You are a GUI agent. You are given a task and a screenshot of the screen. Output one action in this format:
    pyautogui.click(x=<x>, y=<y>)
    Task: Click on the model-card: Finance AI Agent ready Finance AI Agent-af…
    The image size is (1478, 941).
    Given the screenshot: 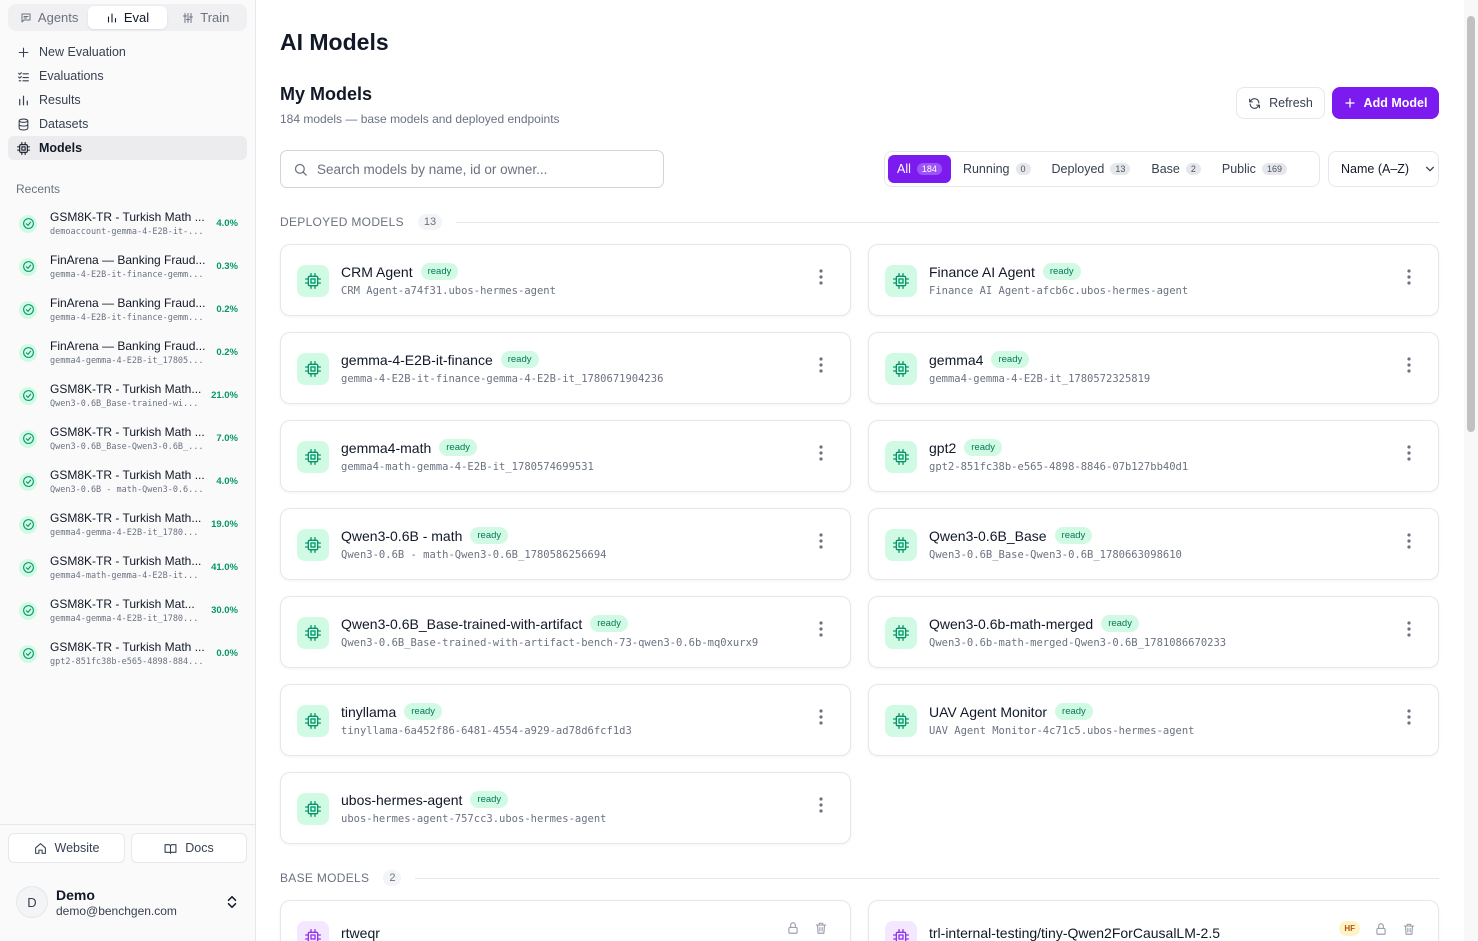 What is the action you would take?
    pyautogui.click(x=1153, y=280)
    